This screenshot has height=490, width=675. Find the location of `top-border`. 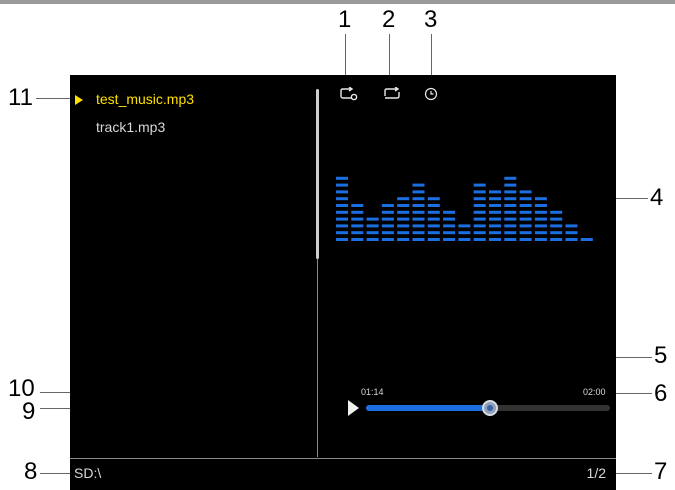

top-border is located at coordinates (337, 2).